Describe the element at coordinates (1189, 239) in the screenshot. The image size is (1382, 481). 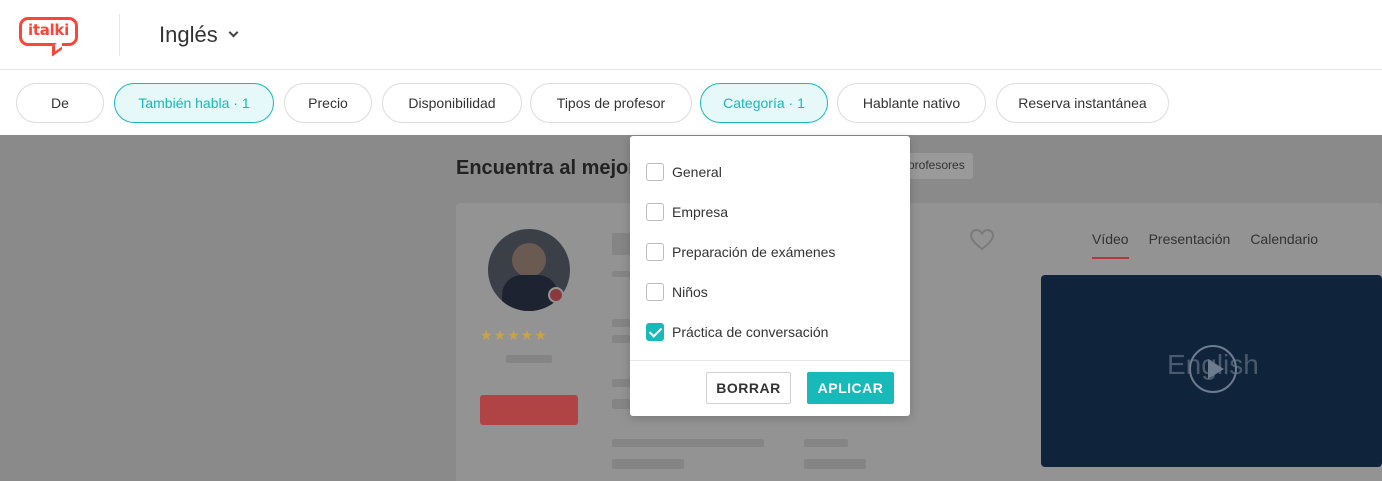
I see `tab-presentation: Presentación` at that location.